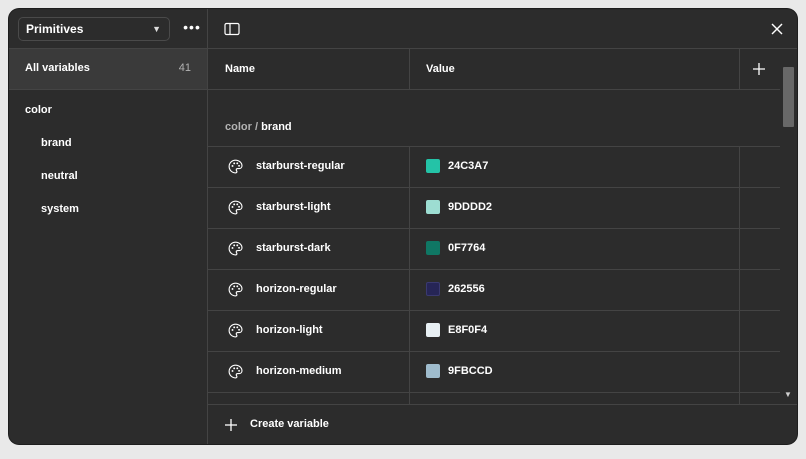 The width and height of the screenshot is (806, 459). What do you see at coordinates (296, 289) in the screenshot?
I see `variable-name: horizon-regular` at bounding box center [296, 289].